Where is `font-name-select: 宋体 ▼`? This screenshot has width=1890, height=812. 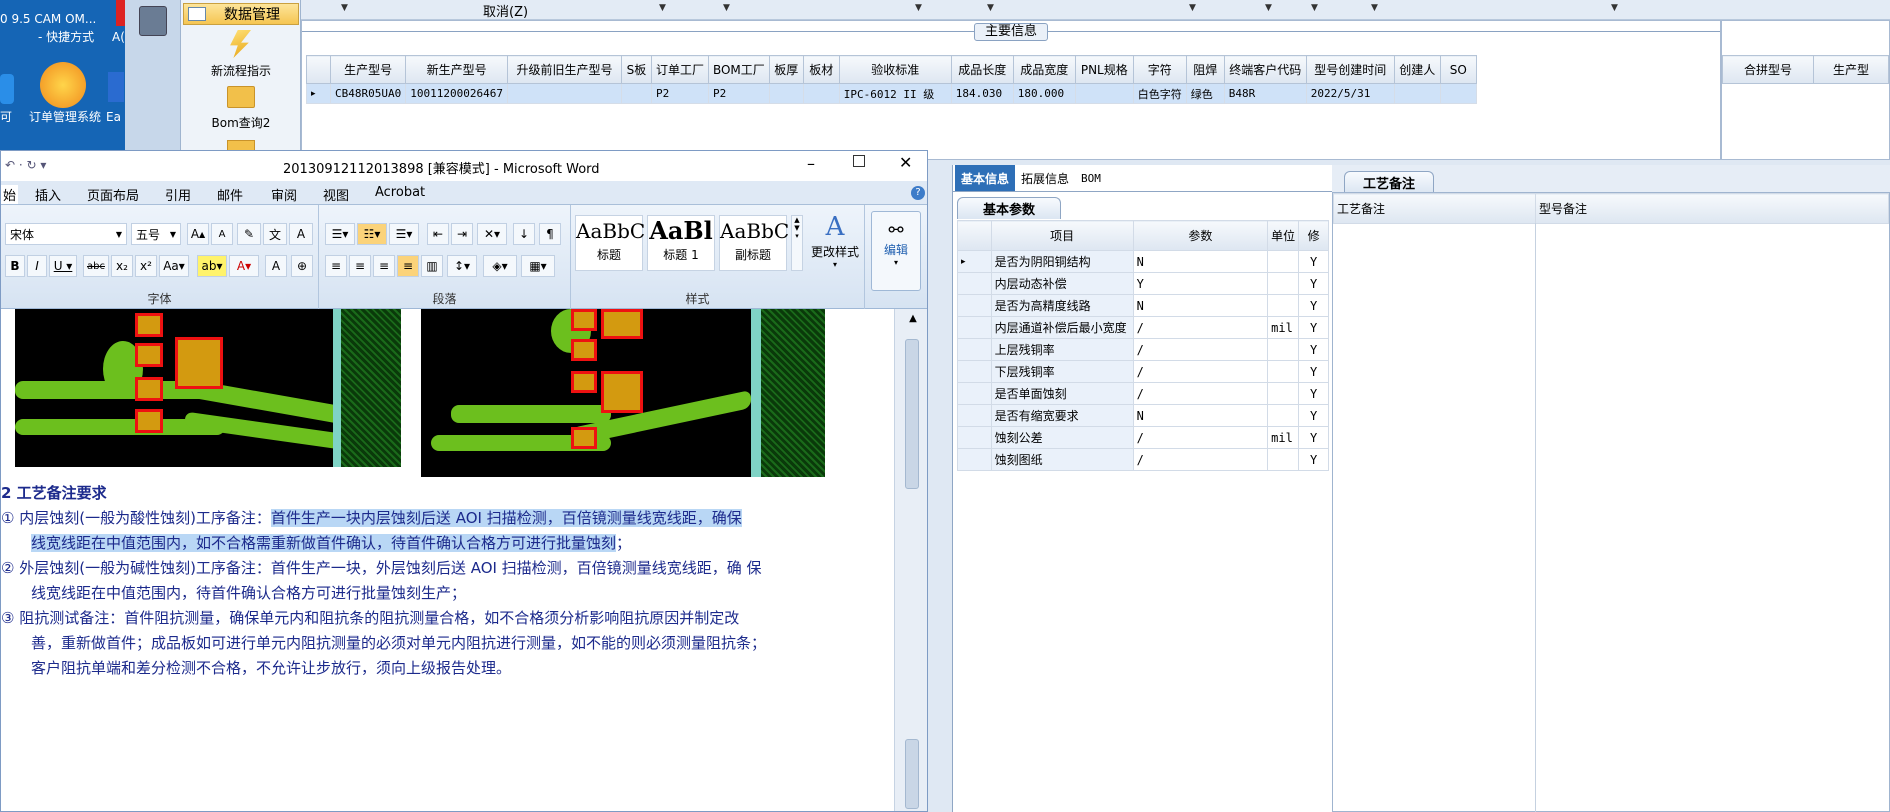 font-name-select: 宋体 ▼ is located at coordinates (66, 234).